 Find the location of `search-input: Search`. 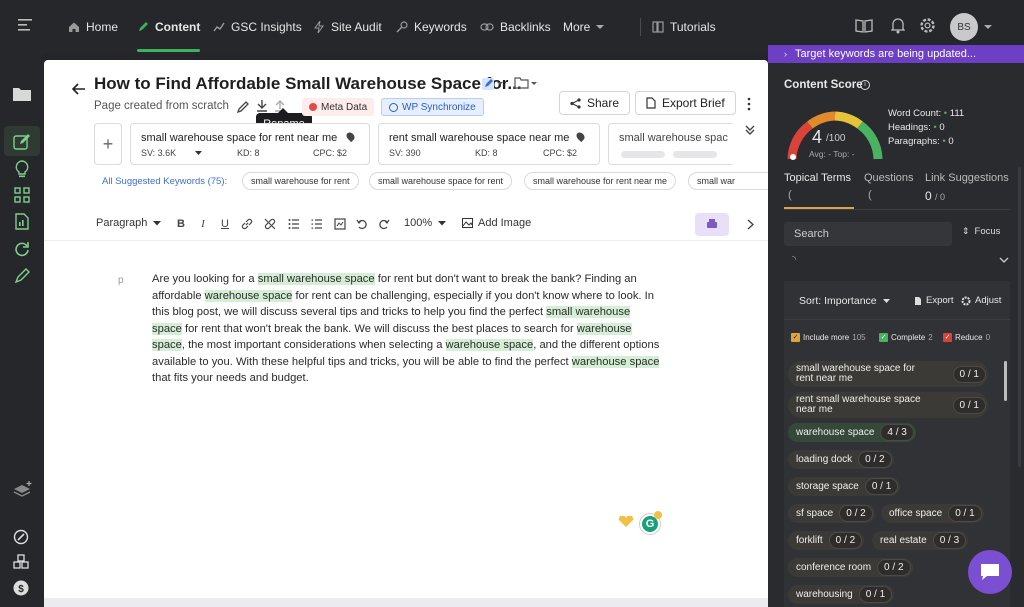

search-input: Search is located at coordinates (868, 234).